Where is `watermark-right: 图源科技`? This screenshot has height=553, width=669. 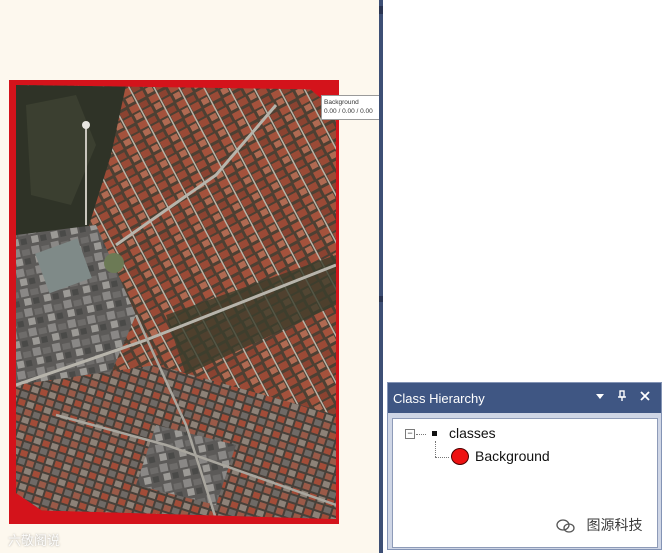 watermark-right: 图源科技 is located at coordinates (599, 525).